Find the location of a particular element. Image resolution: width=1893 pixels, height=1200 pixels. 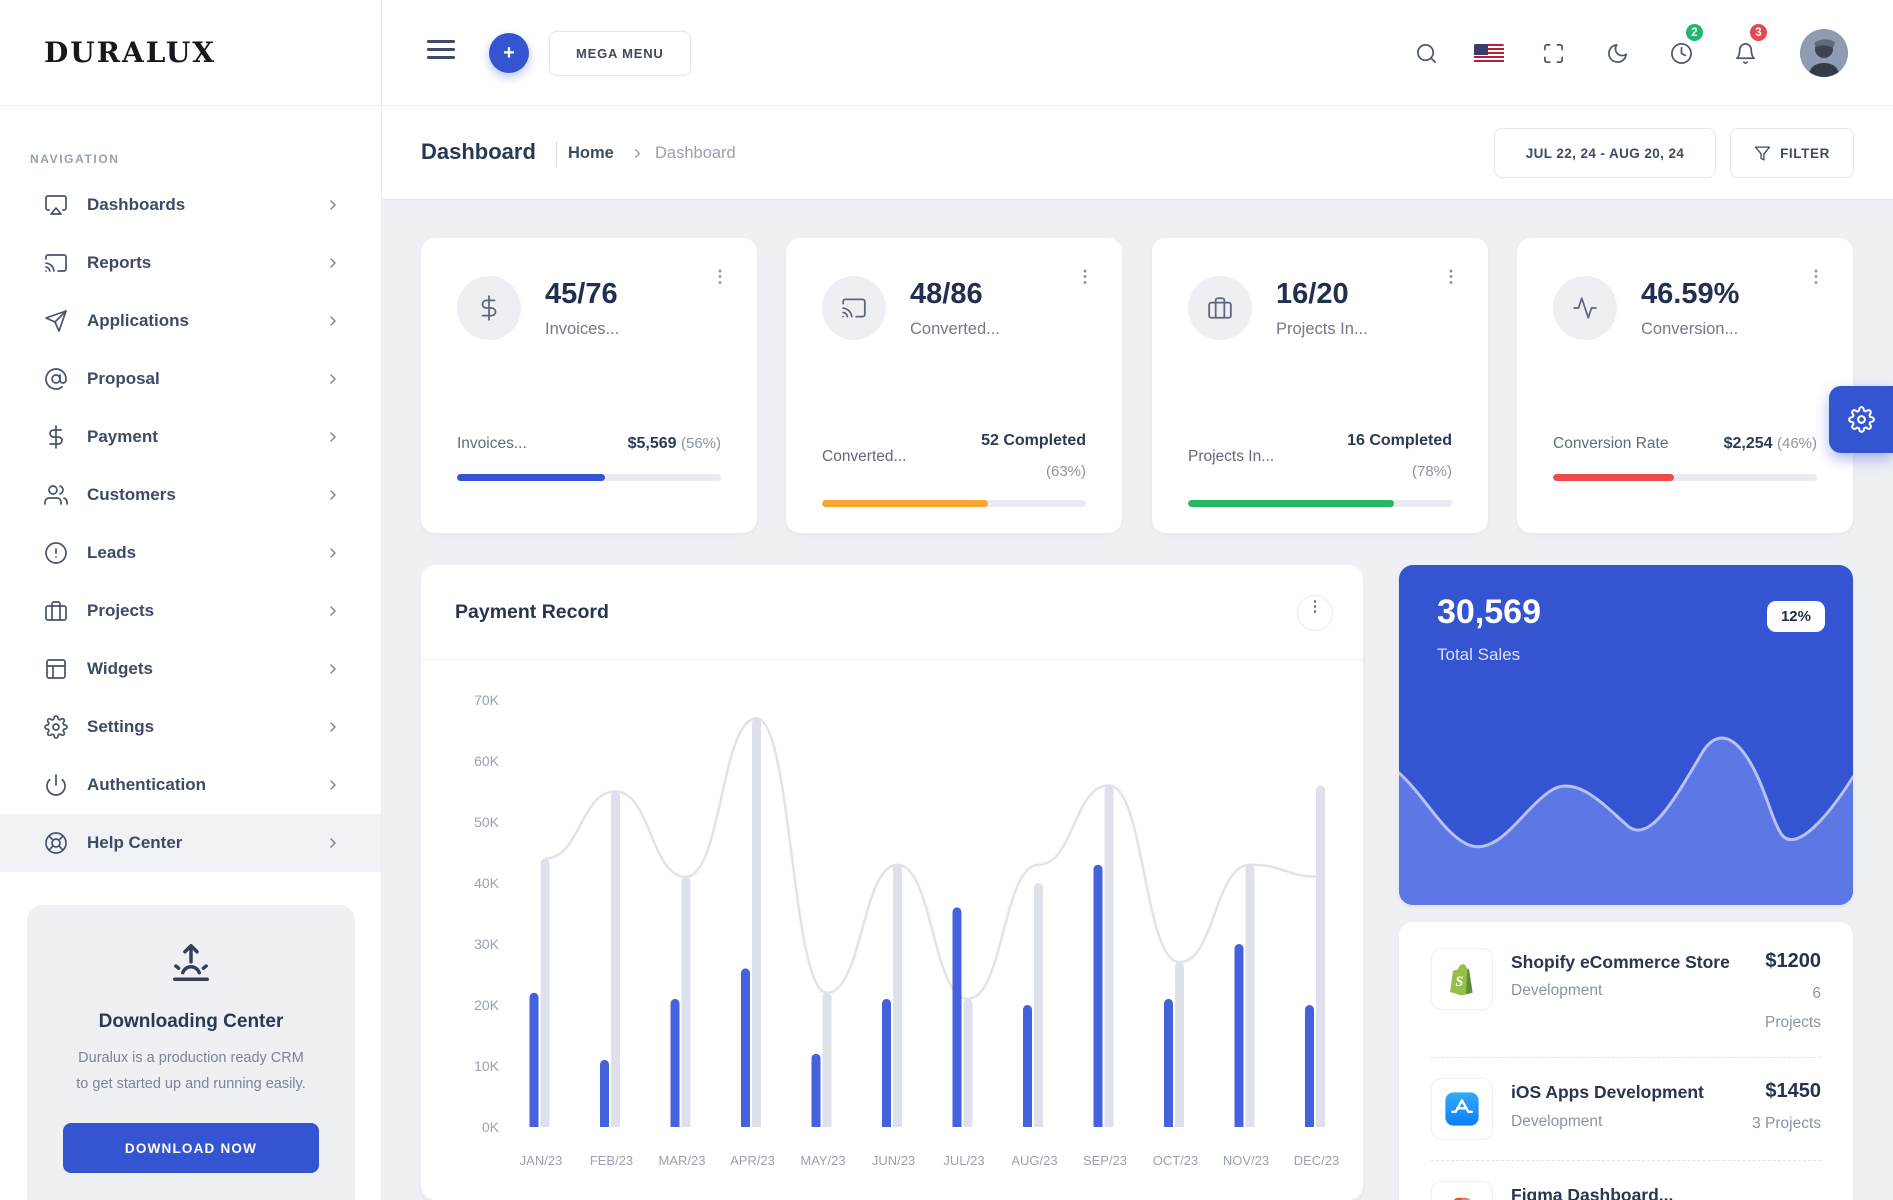

avatar is located at coordinates (1824, 53).